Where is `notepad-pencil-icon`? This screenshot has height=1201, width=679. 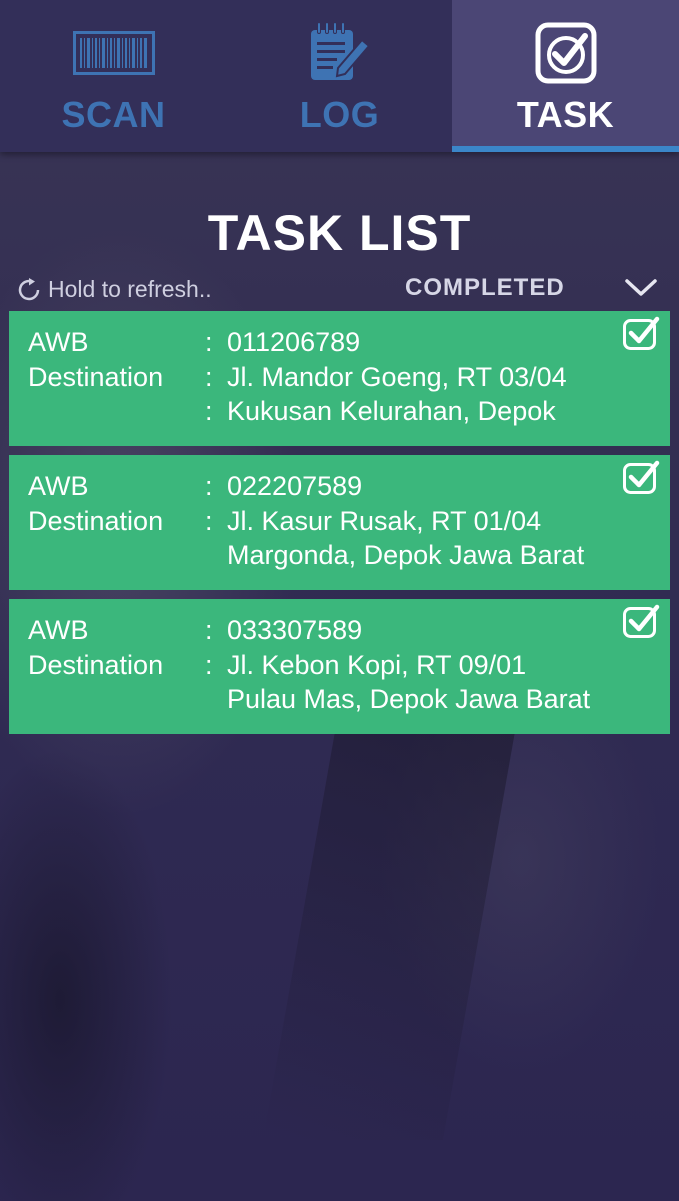 notepad-pencil-icon is located at coordinates (340, 53).